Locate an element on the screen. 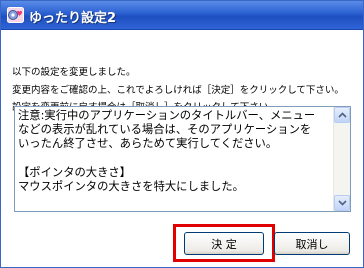 Image resolution: width=364 pixels, height=268 pixels. chevron-down-icon is located at coordinates (342, 203).